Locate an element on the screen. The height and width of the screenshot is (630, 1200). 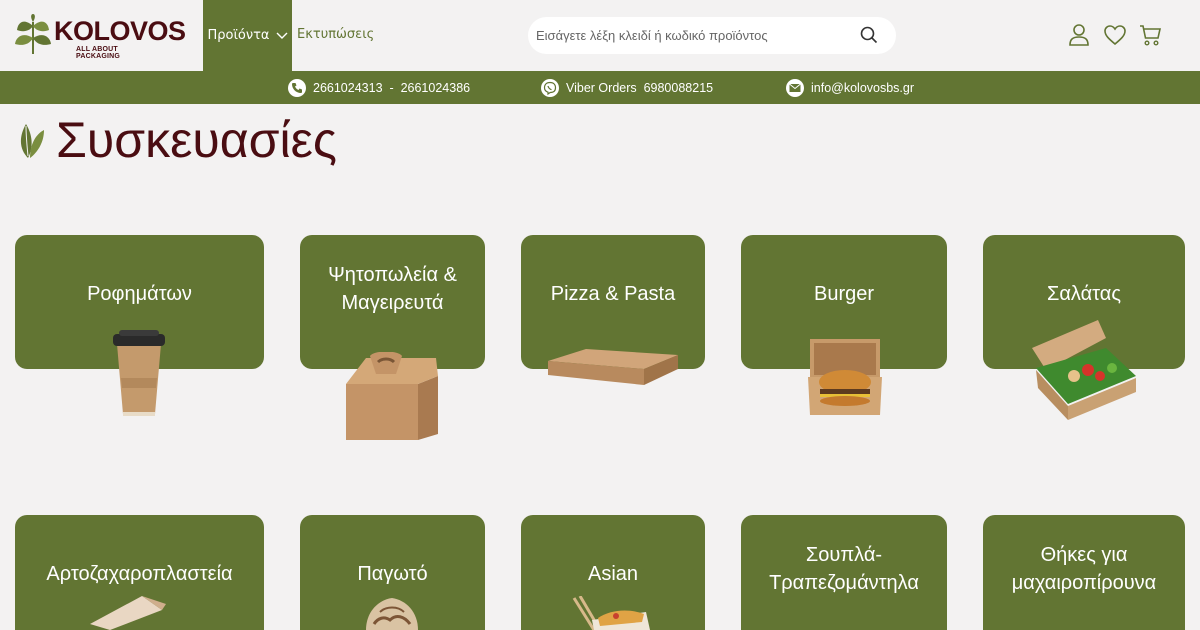
category-label: Θήκες για μαχαιροπίρουνα is located at coordinates (1084, 569).